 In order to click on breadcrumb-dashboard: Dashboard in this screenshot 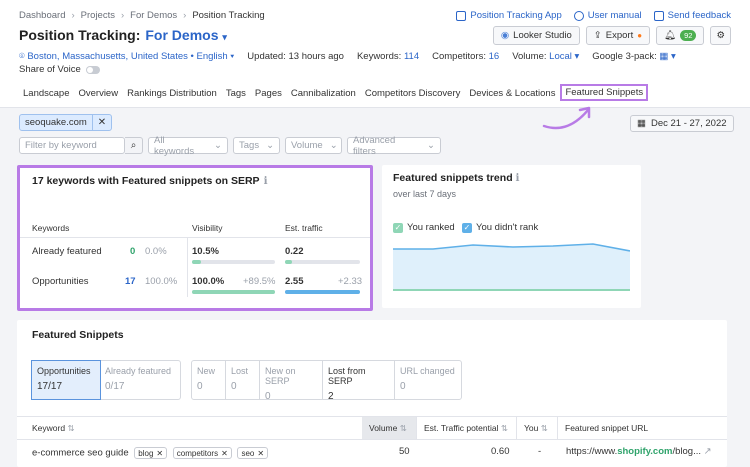, I will do `click(42, 15)`.